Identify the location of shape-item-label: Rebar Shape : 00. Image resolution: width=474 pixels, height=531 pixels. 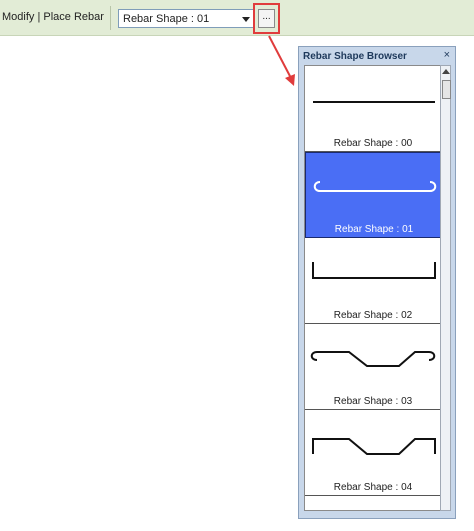
(373, 143).